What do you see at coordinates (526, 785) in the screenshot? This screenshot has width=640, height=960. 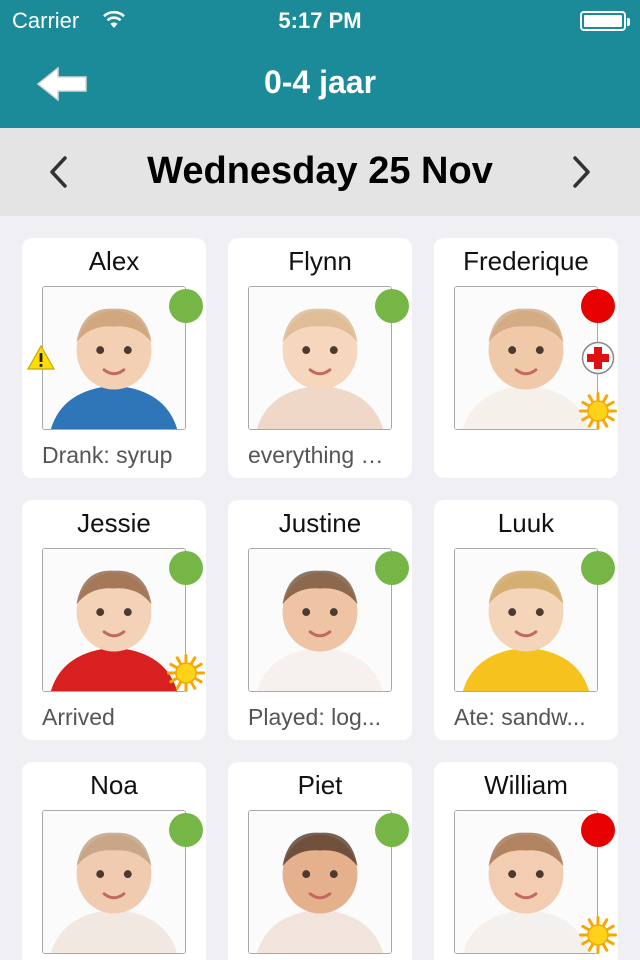 I see `child-name: William` at bounding box center [526, 785].